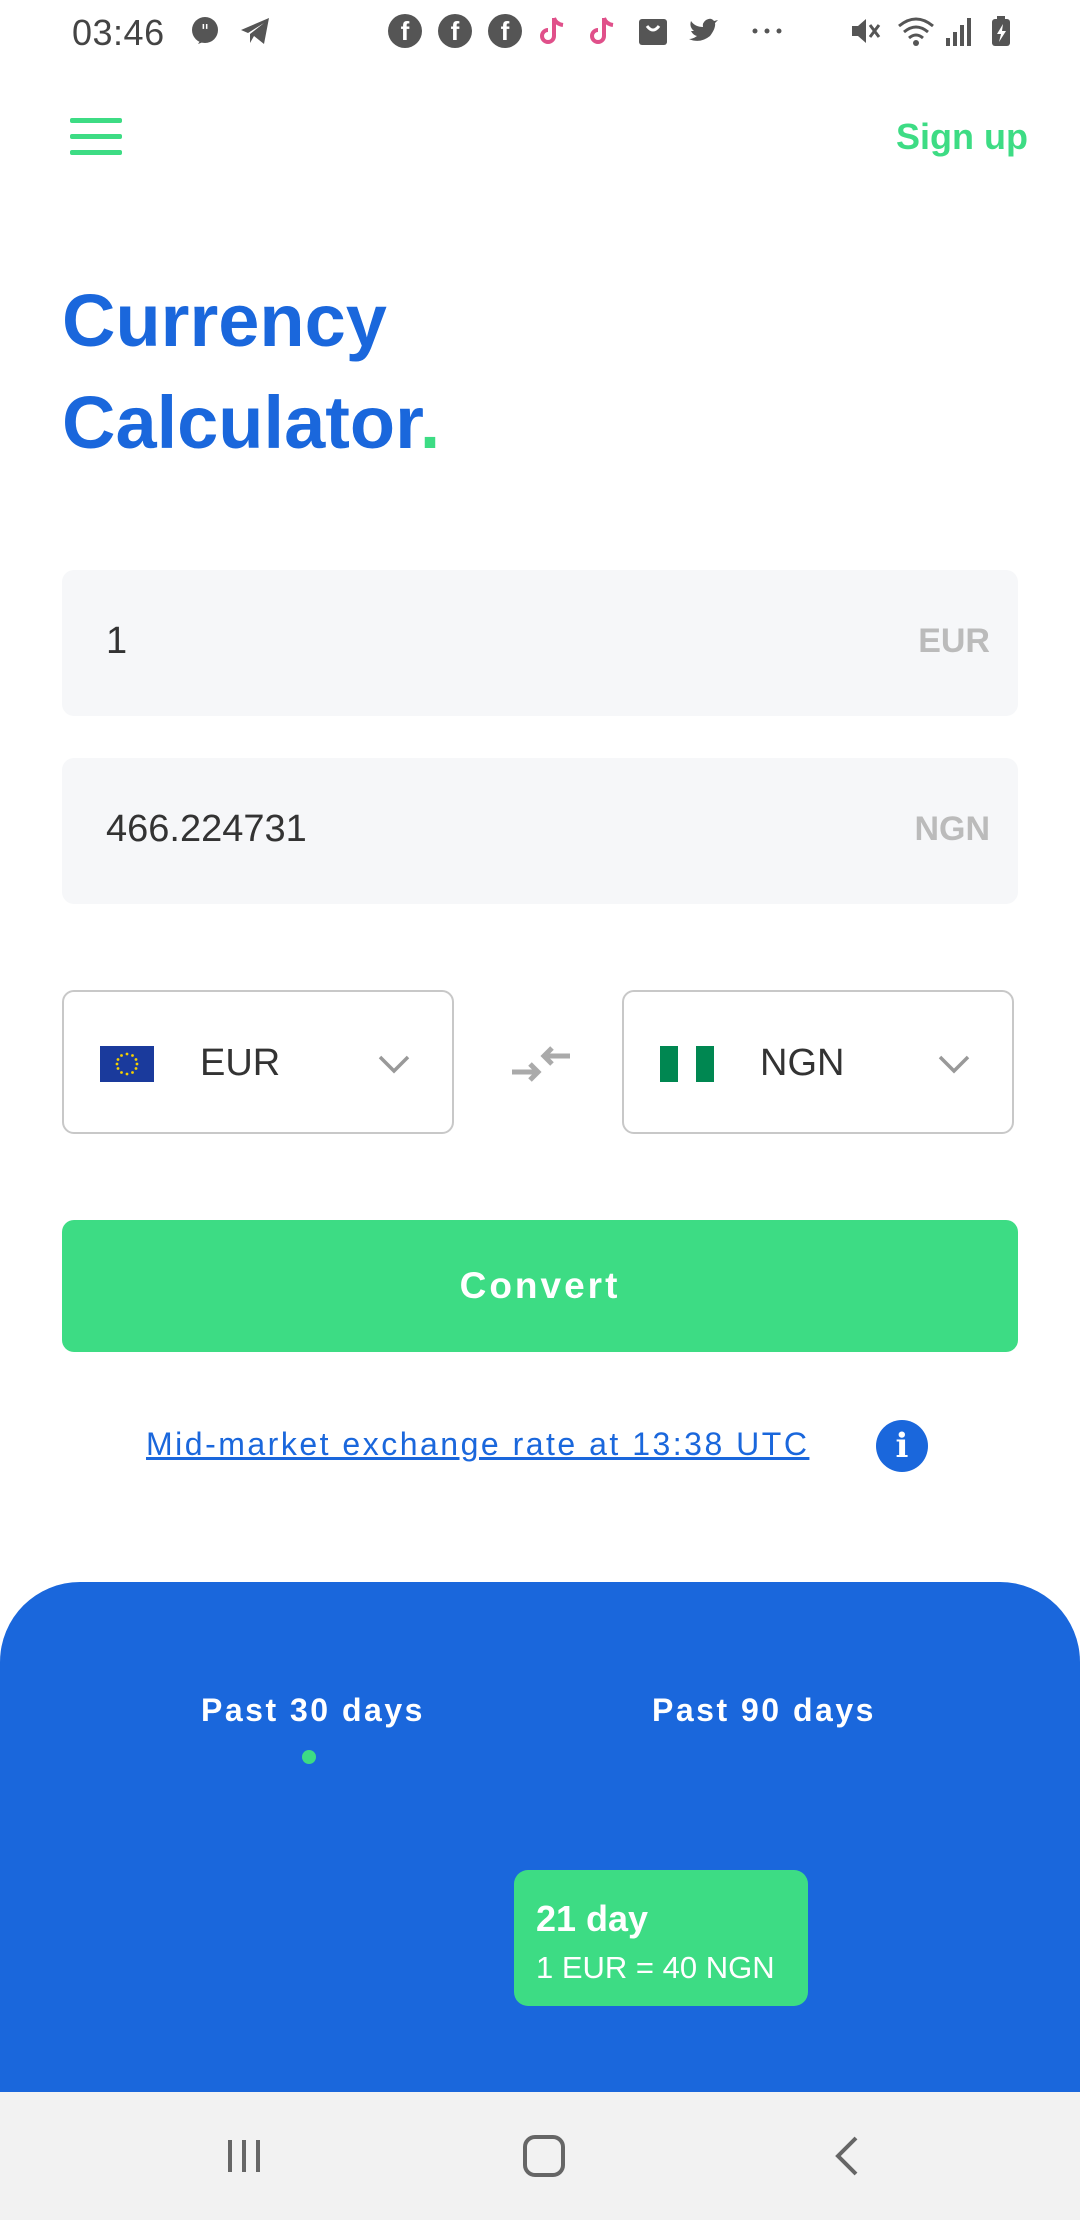  What do you see at coordinates (592, 1918) in the screenshot?
I see `tooltip-title: 21 day` at bounding box center [592, 1918].